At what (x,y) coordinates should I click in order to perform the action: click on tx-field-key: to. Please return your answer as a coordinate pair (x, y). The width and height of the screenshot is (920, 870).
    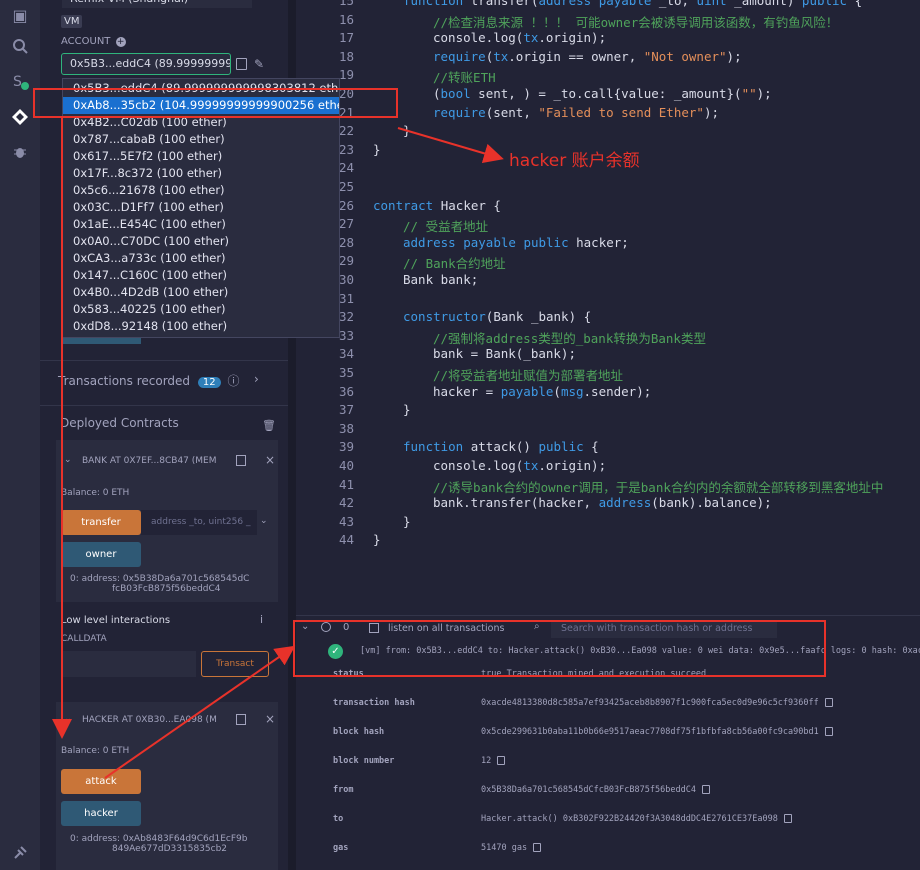
    Looking at the image, I should click on (338, 819).